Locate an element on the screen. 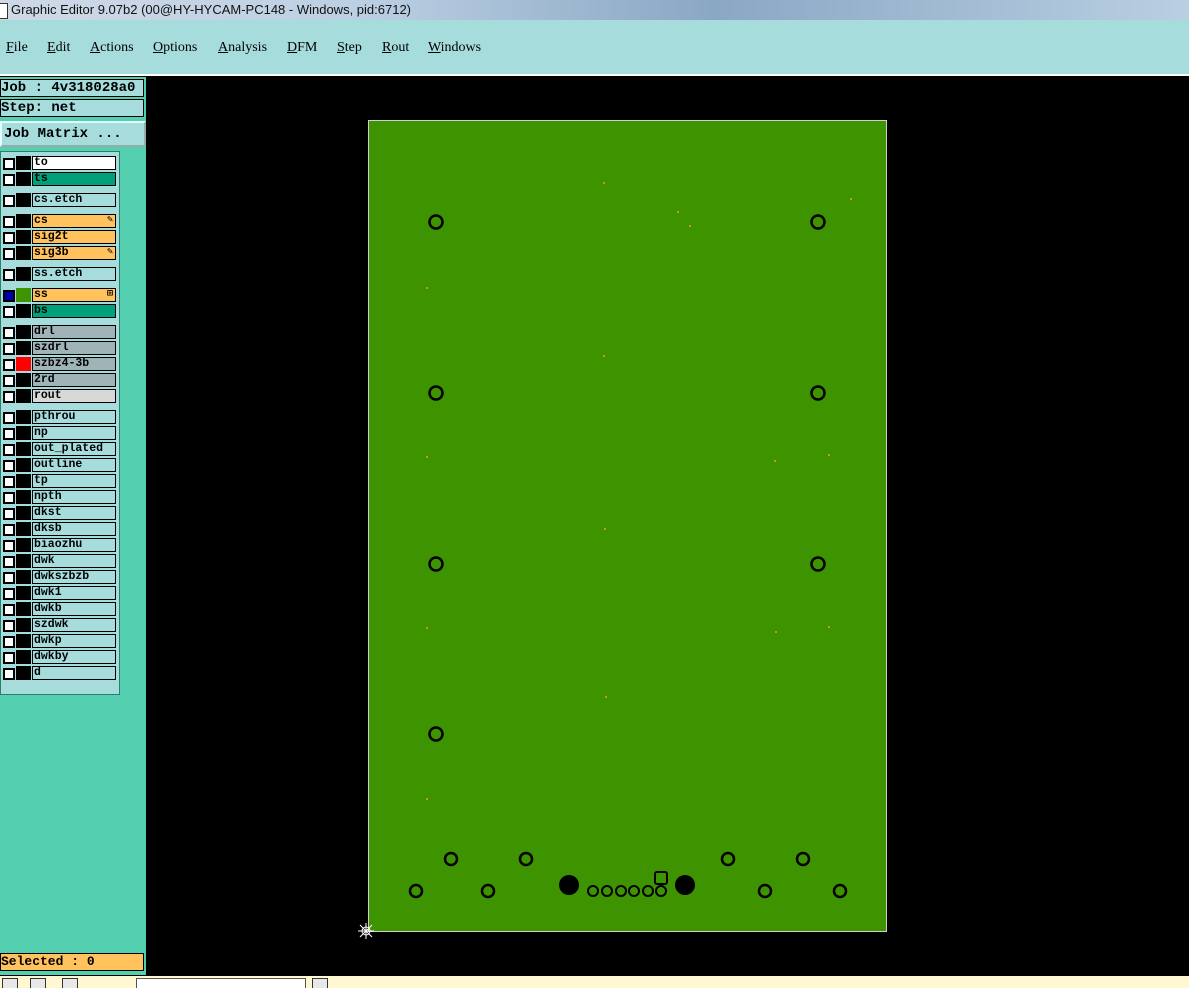  layer-row: tp is located at coordinates (59, 481).